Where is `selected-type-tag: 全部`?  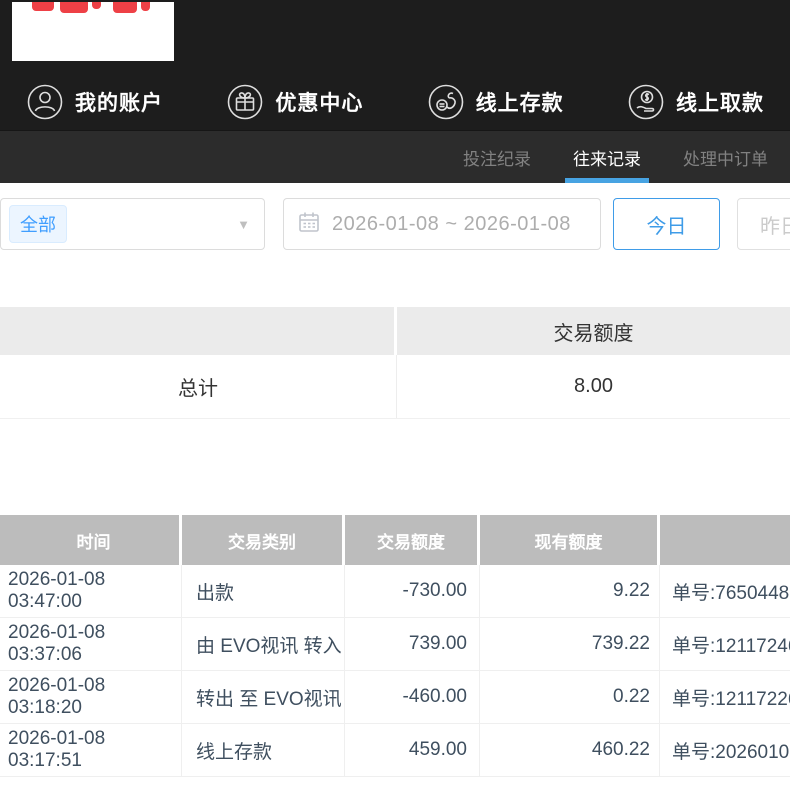
selected-type-tag: 全部 is located at coordinates (38, 224).